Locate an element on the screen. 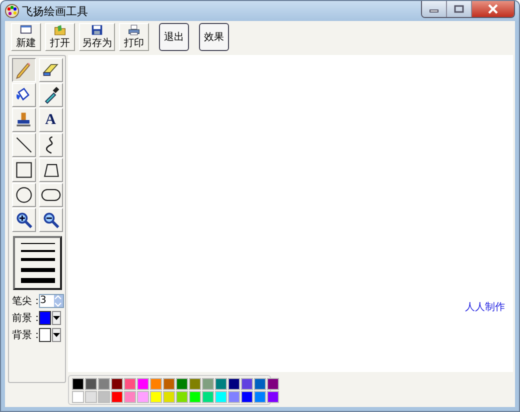 The width and height of the screenshot is (520, 412). circle-icon is located at coordinates (24, 195).